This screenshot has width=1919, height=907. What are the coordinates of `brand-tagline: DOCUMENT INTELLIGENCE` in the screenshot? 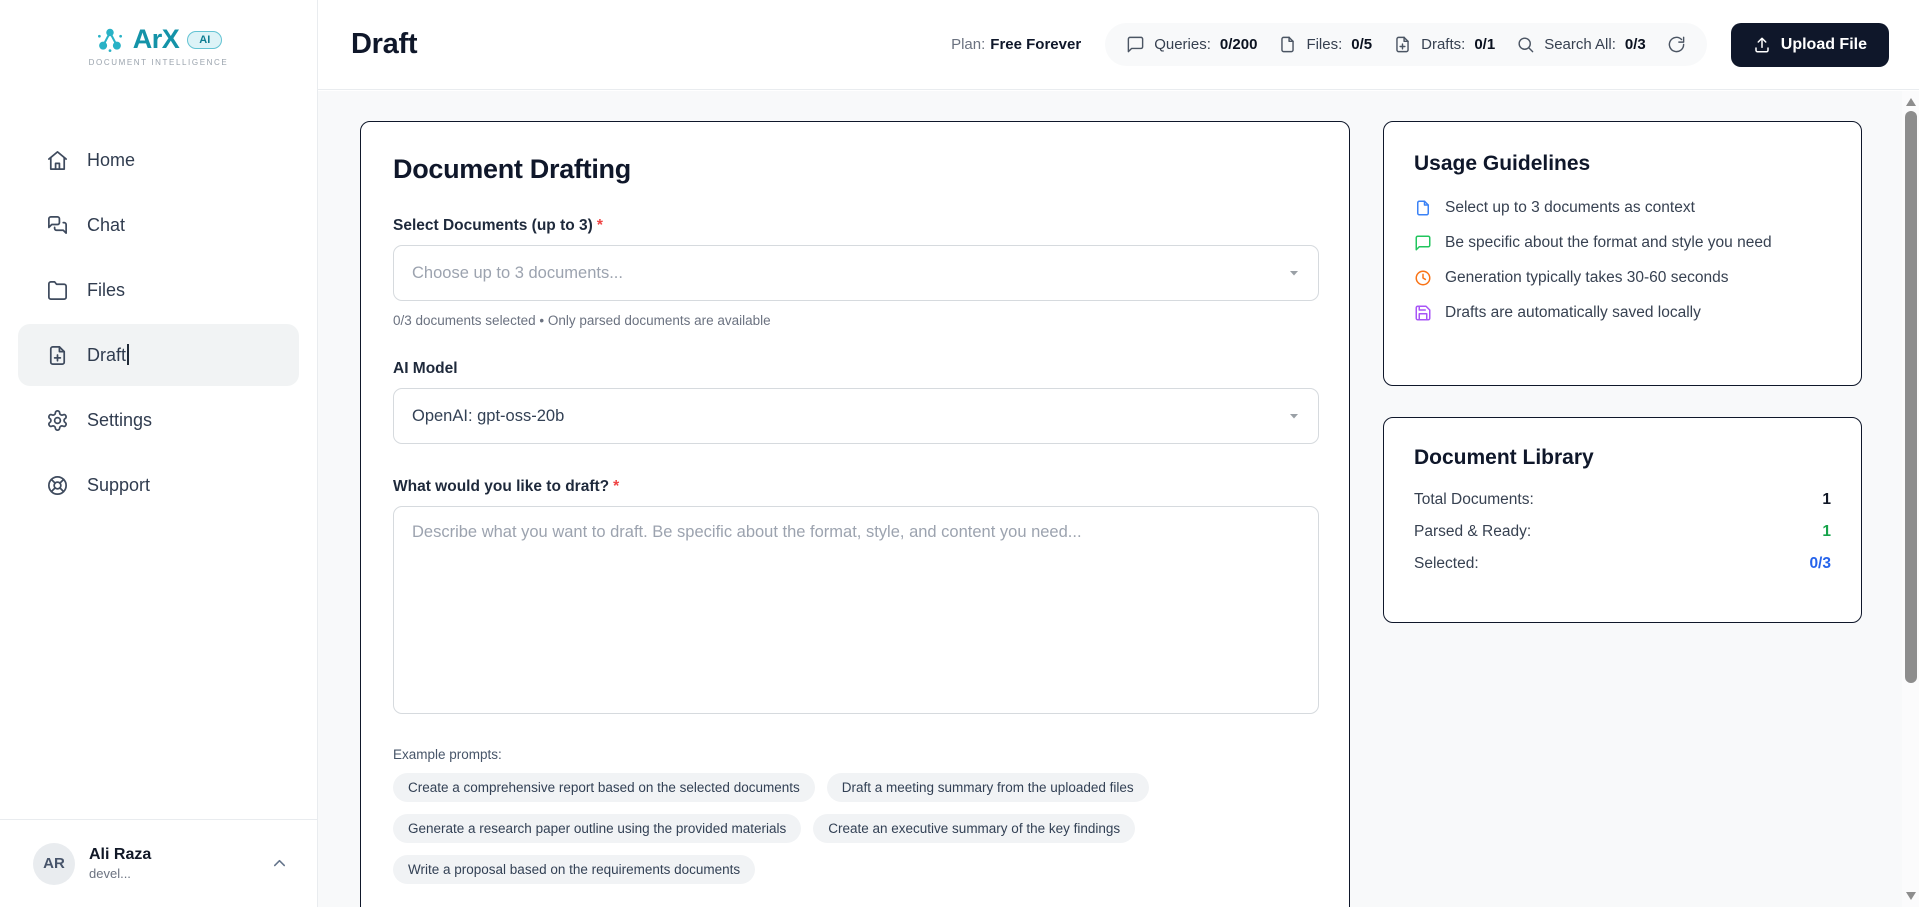 It's located at (158, 62).